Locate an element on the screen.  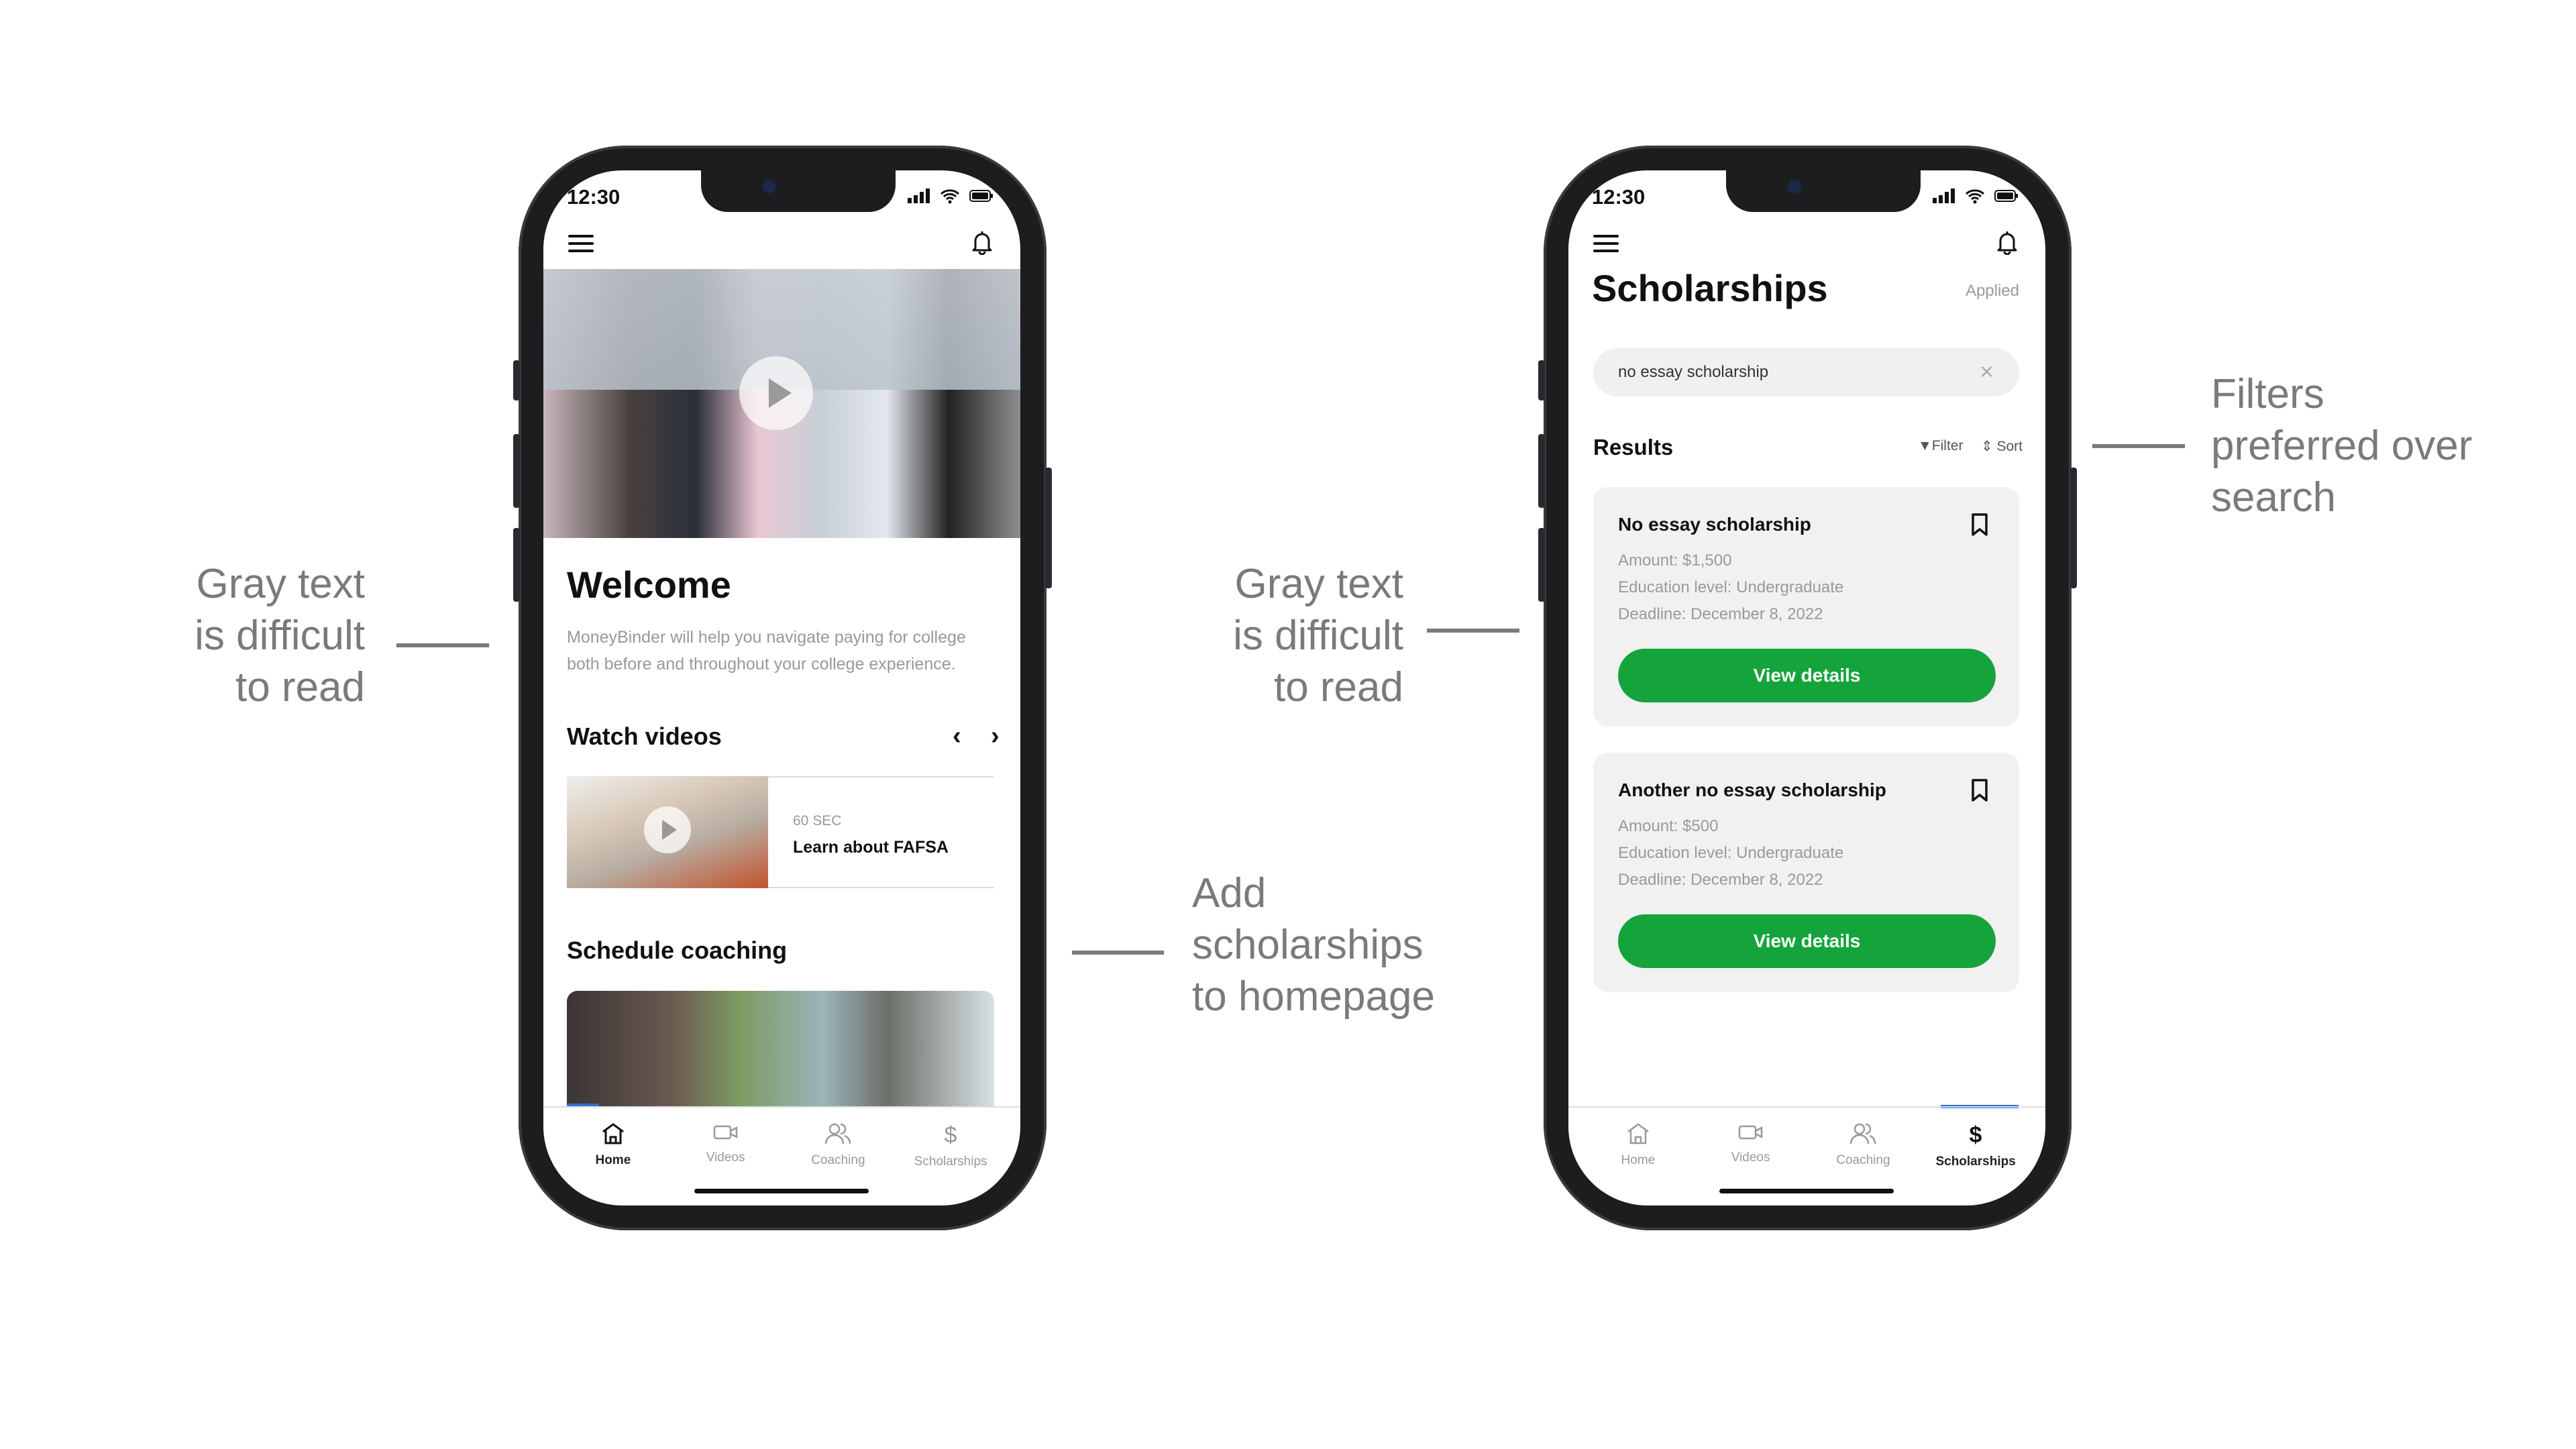
next-video-button: › is located at coordinates (995, 736).